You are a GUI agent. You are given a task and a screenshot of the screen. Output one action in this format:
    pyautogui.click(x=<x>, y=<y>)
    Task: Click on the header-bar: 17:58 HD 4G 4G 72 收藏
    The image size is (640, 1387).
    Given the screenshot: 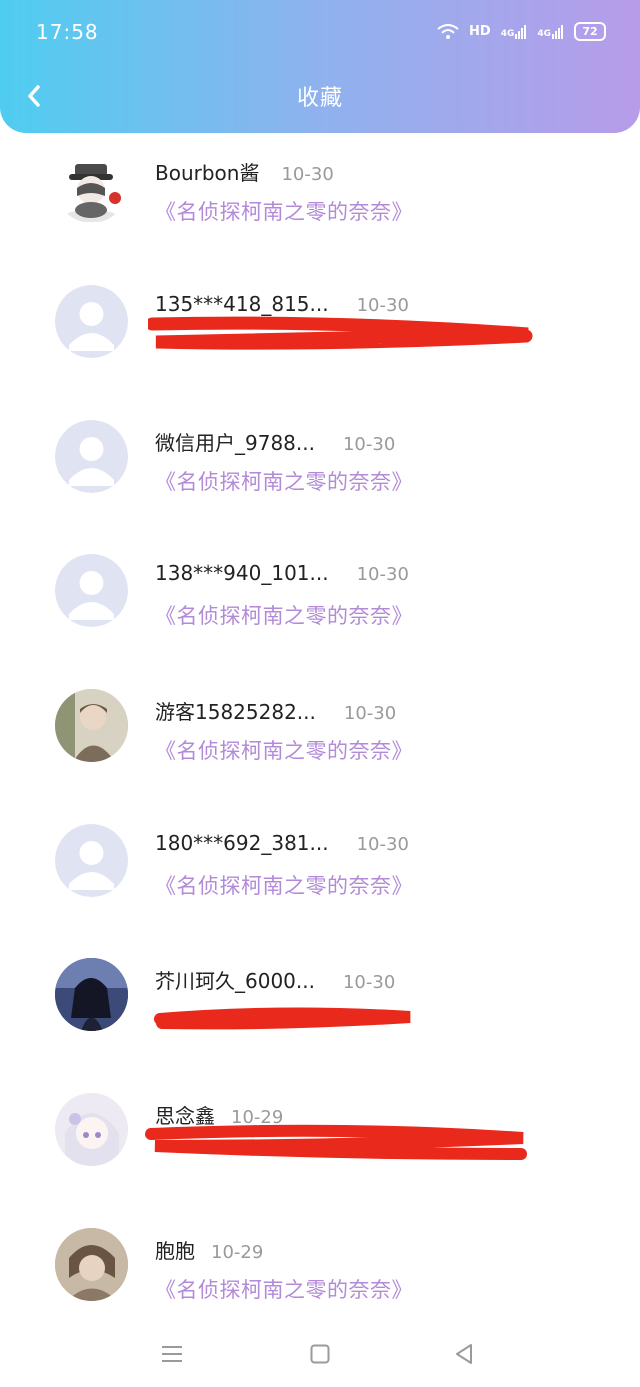 What is the action you would take?
    pyautogui.click(x=320, y=66)
    